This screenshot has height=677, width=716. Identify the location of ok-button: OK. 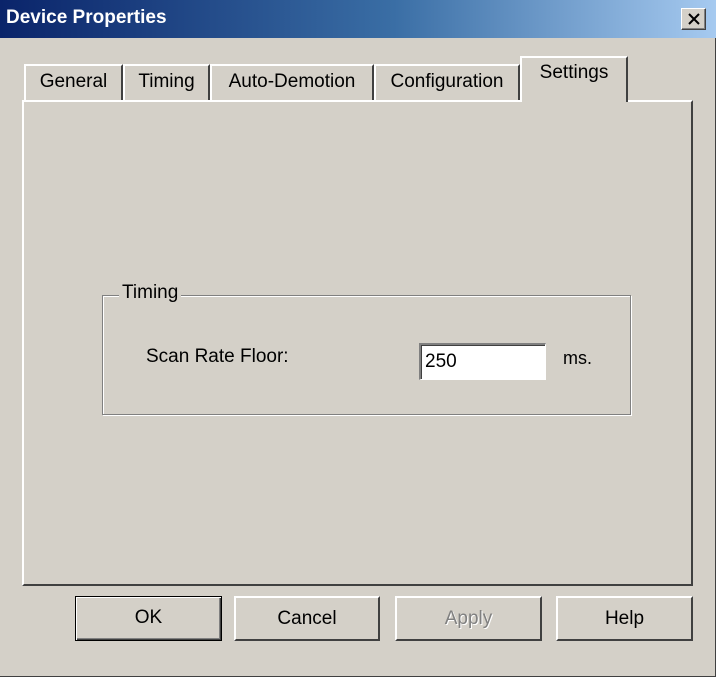
(148, 618).